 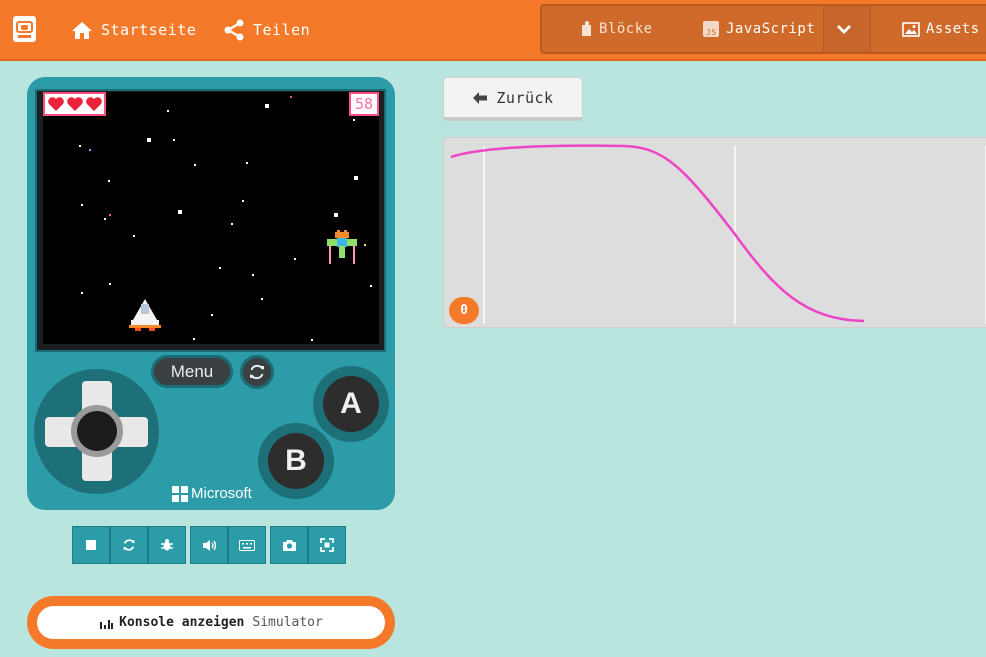 I want to click on home-icon, so click(x=82, y=30).